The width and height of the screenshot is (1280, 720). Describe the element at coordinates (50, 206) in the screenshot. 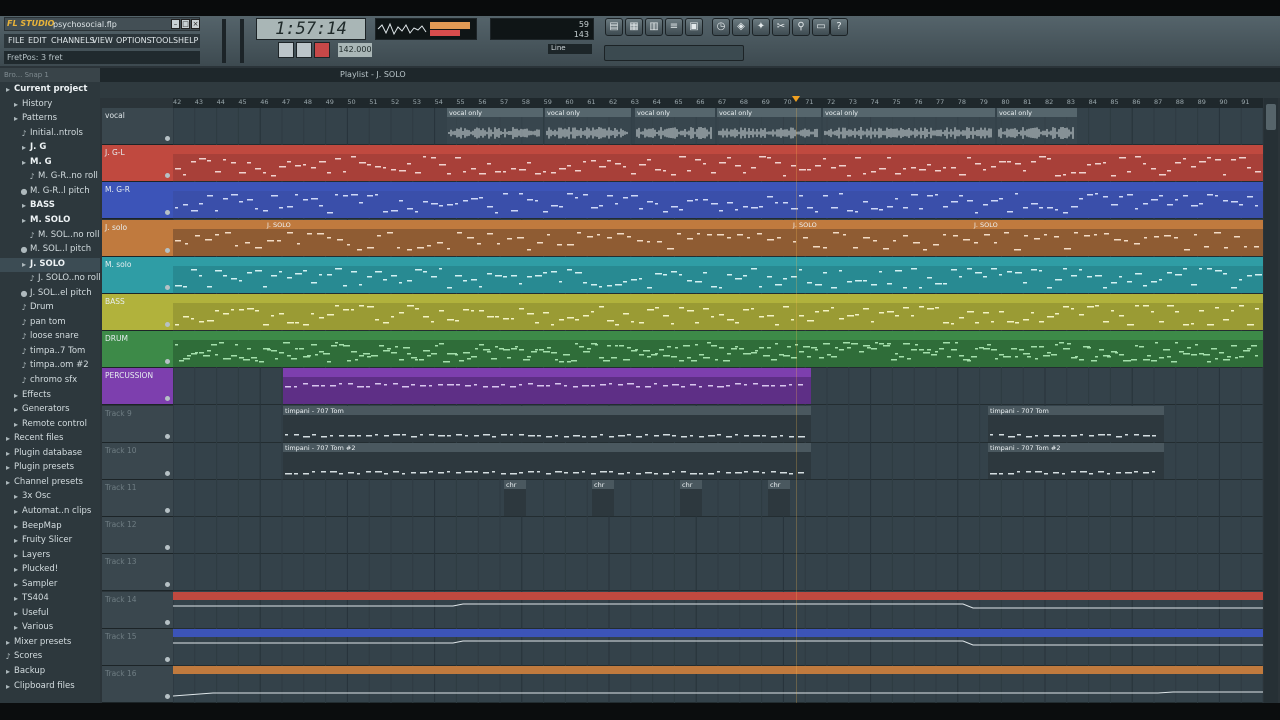

I see `browser-item: ▸ BASS` at that location.